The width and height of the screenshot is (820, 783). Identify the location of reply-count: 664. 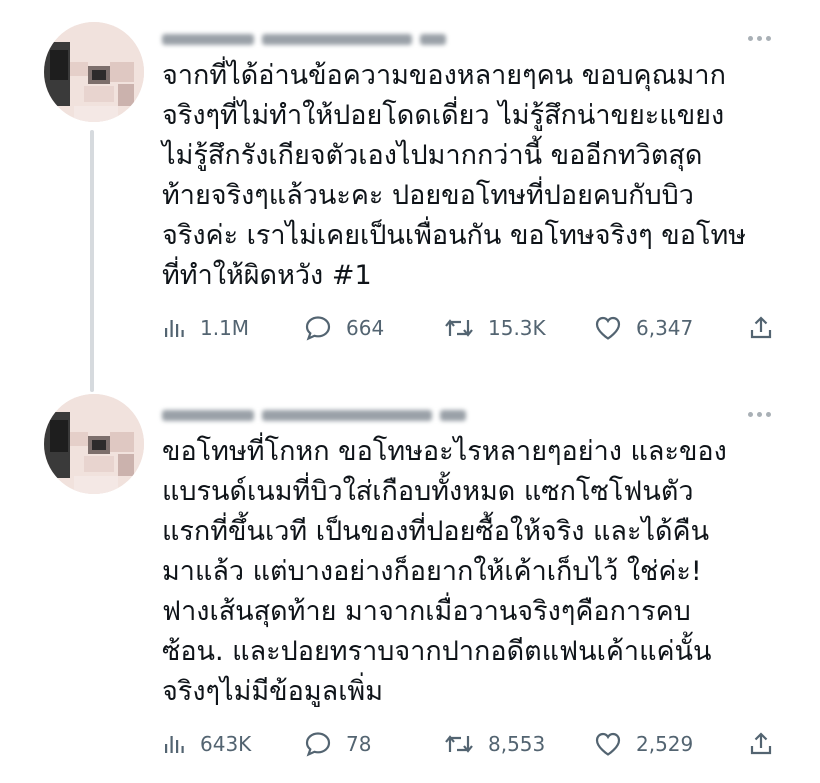
(365, 328).